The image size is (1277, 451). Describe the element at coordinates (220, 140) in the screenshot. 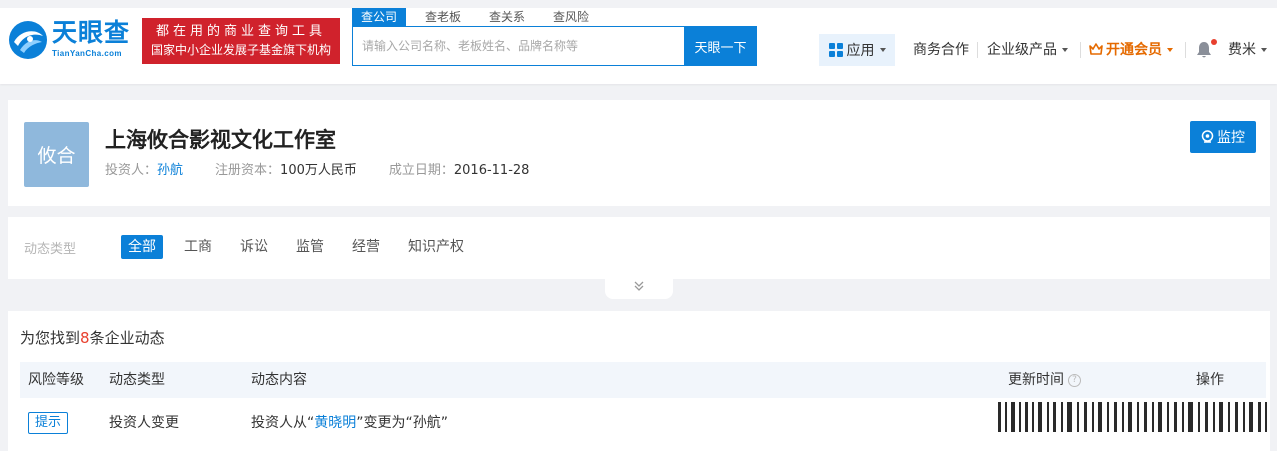

I see `company-name: 上海攸合影视文化工作室` at that location.